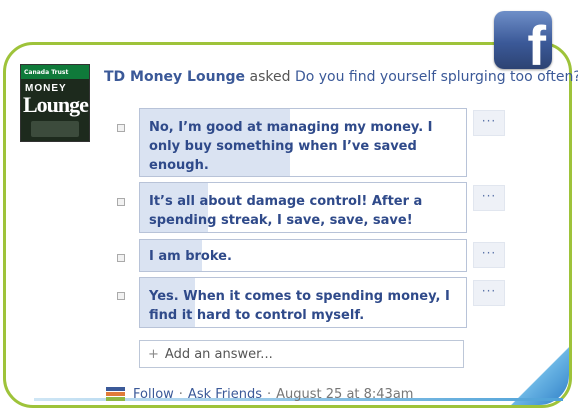 The width and height of the screenshot is (578, 414). Describe the element at coordinates (303, 255) in the screenshot. I see `answer-option: I am broke.` at that location.